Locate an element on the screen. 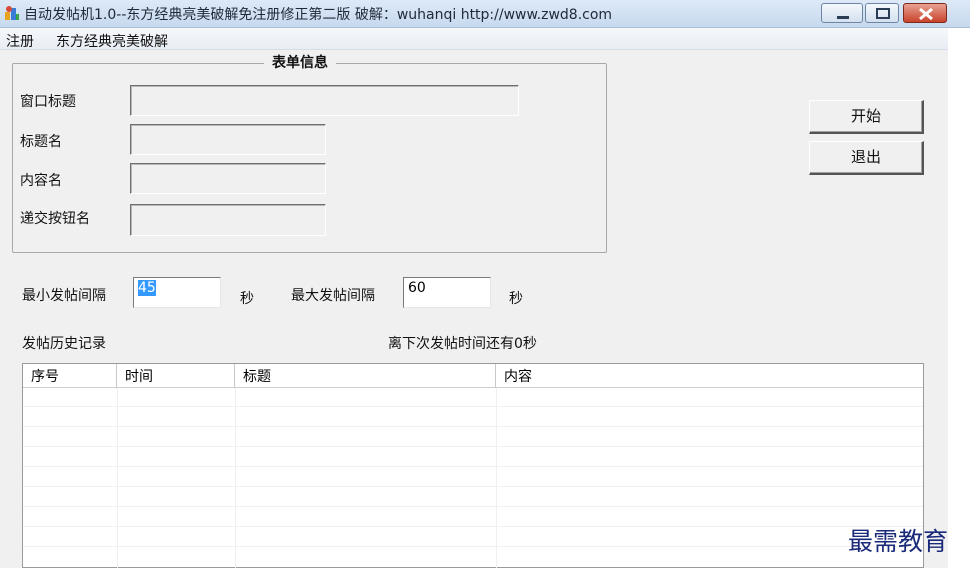  window-title-field is located at coordinates (324, 100).